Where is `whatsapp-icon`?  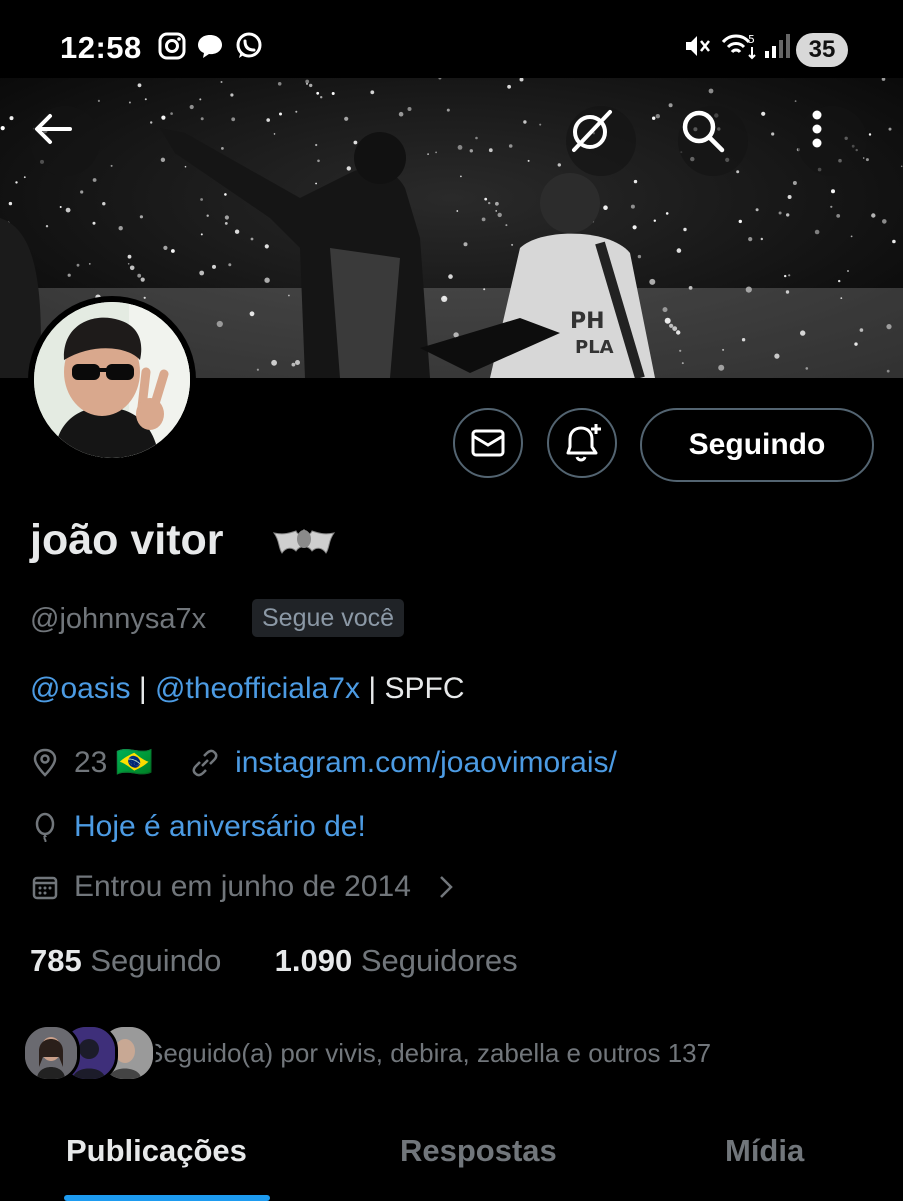
whatsapp-icon is located at coordinates (249, 45).